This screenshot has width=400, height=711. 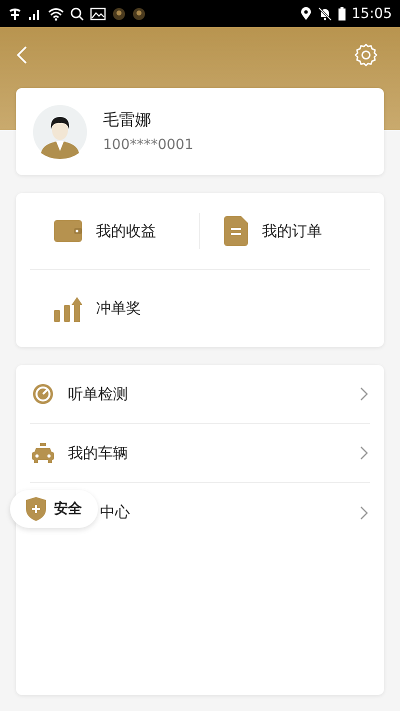 I want to click on shortcut-item: 冲单奖, so click(x=115, y=308).